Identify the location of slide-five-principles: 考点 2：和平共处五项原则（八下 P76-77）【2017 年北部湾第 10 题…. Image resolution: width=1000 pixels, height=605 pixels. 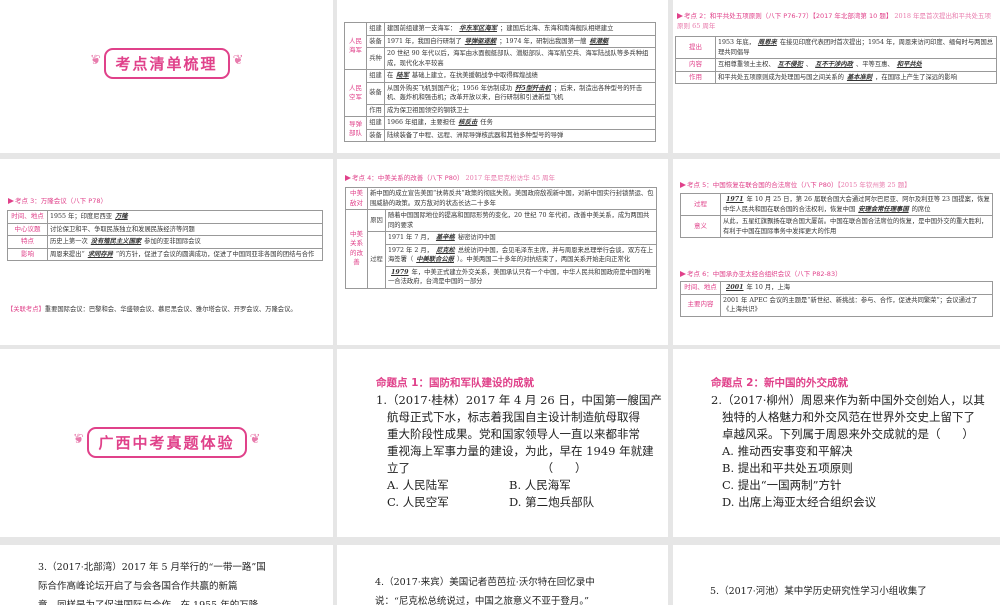
(836, 76).